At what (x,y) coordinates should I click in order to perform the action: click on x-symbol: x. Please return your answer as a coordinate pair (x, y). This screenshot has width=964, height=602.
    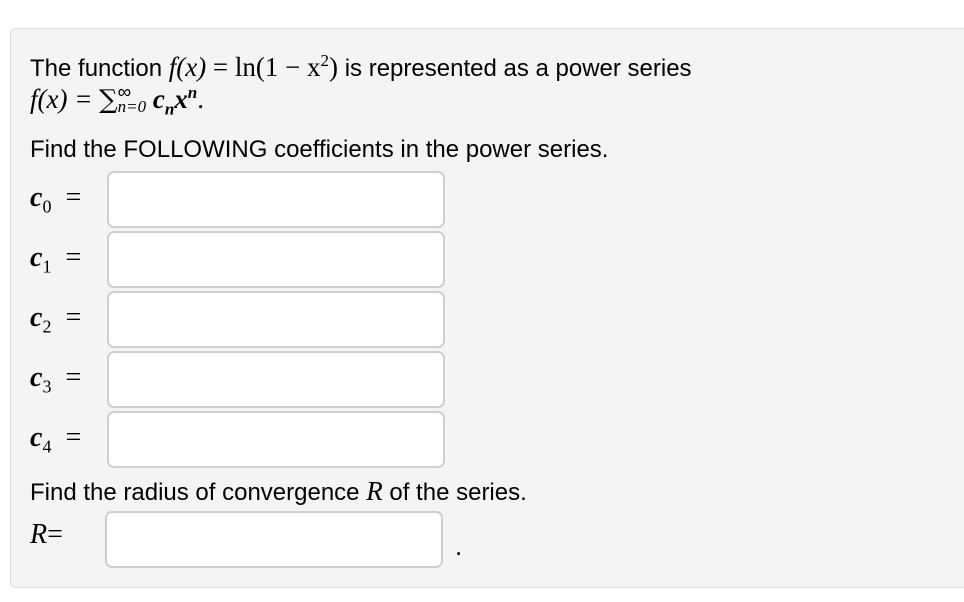
    Looking at the image, I should click on (181, 99).